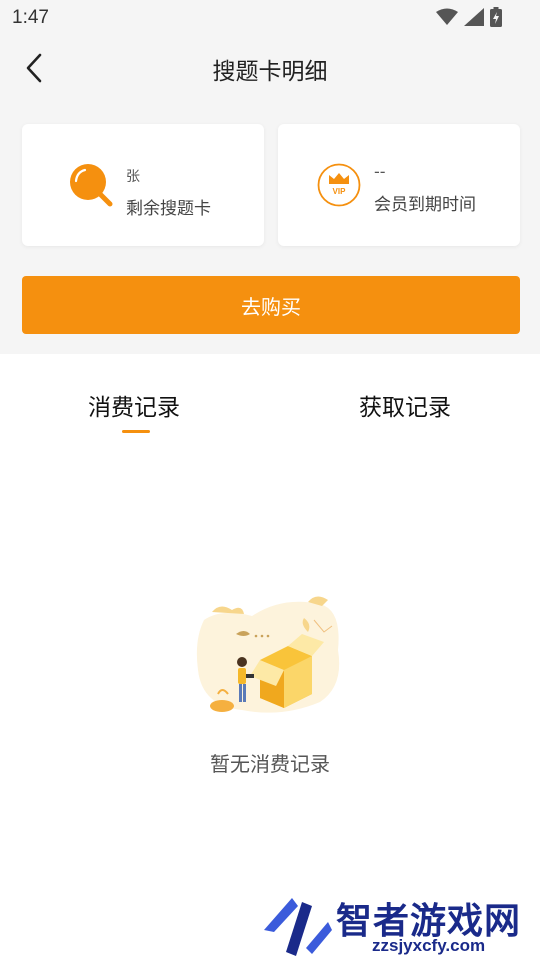 The width and height of the screenshot is (540, 960). Describe the element at coordinates (168, 209) in the screenshot. I see `remaining-label: 剩余搜题卡` at that location.